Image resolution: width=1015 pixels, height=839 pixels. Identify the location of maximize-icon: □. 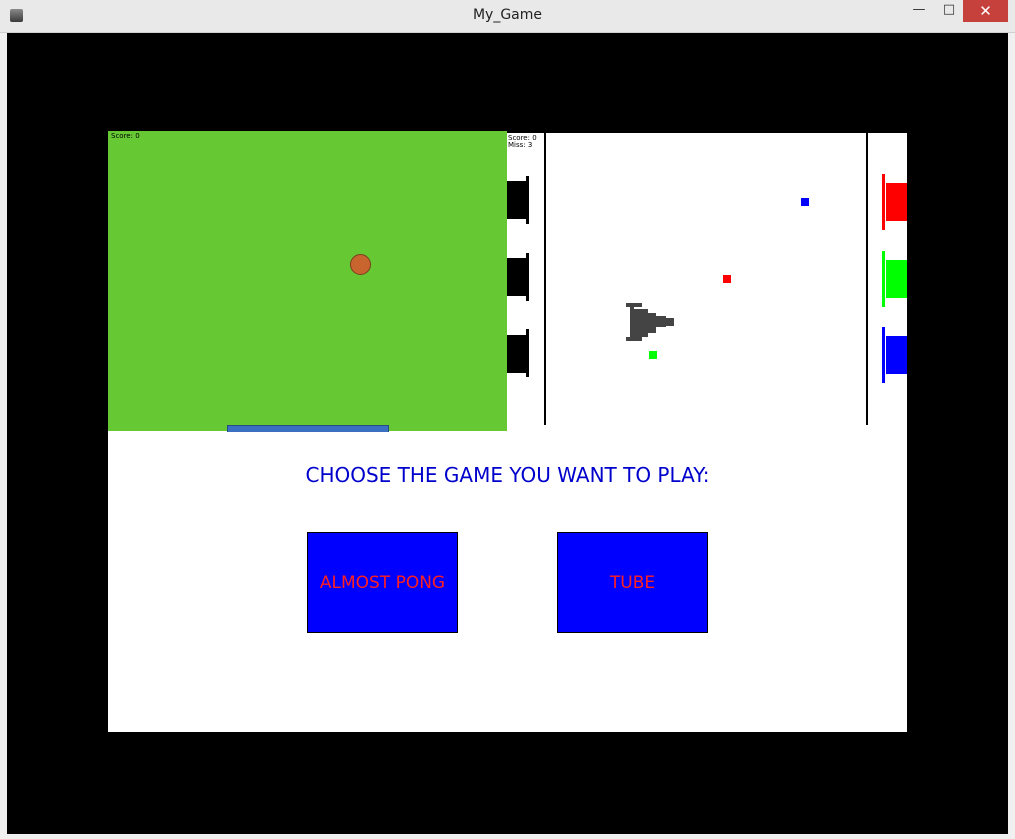
(949, 11).